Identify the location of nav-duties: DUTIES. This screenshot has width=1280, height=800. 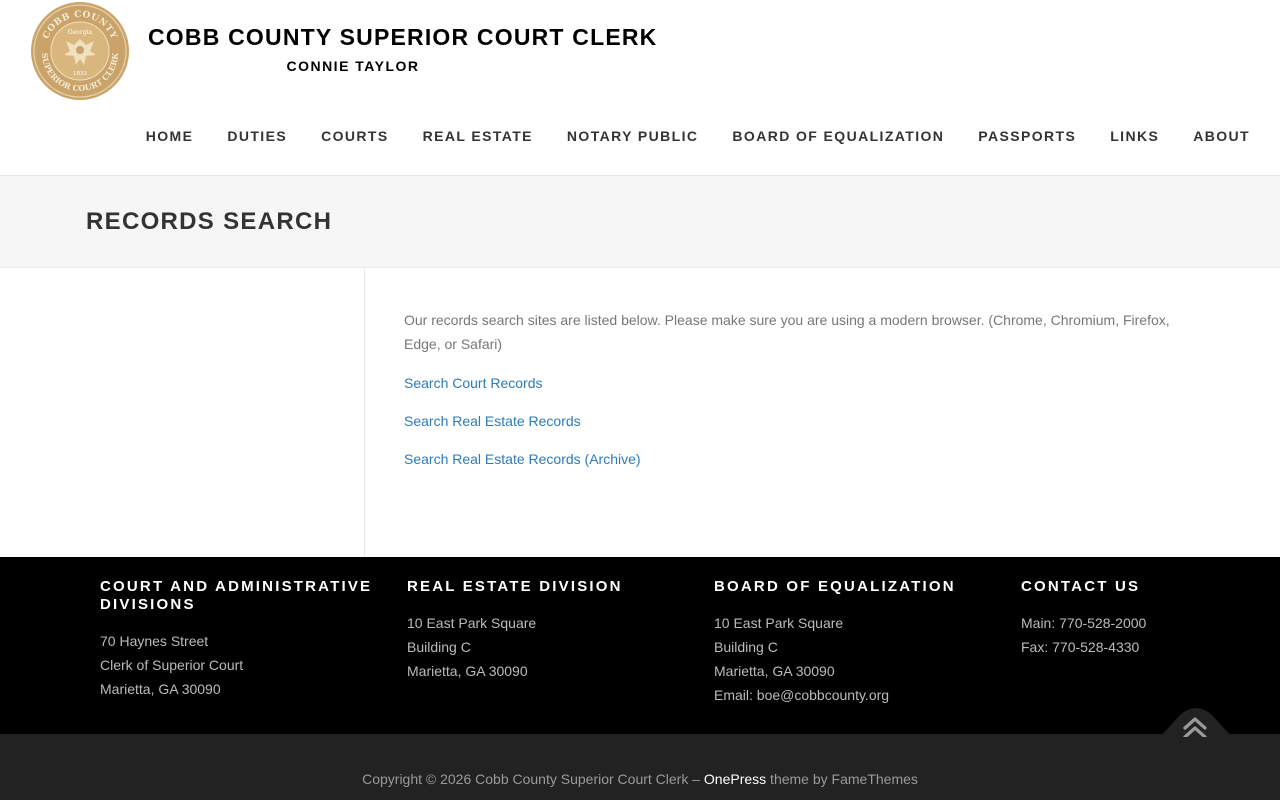
(257, 136).